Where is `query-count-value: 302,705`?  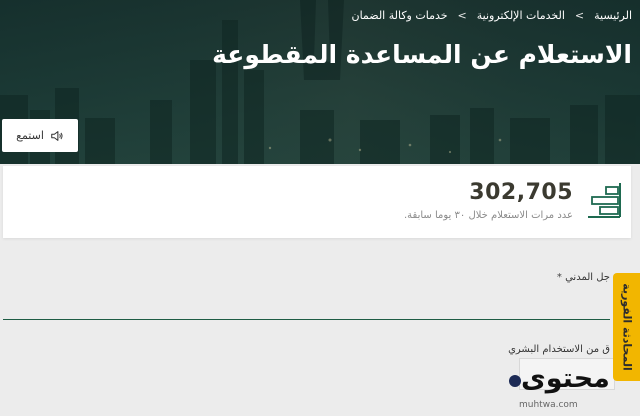
query-count-value: 302,705 is located at coordinates (521, 192).